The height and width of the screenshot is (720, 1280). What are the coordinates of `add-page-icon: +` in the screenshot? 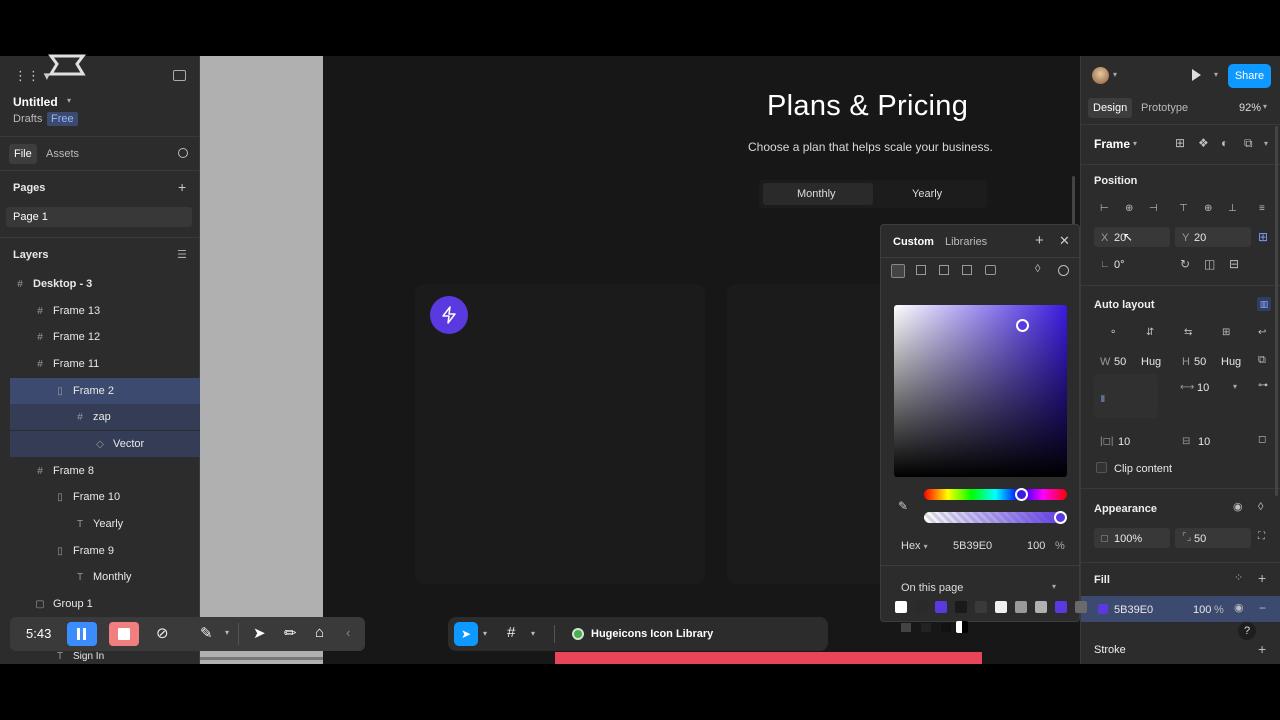 It's located at (182, 187).